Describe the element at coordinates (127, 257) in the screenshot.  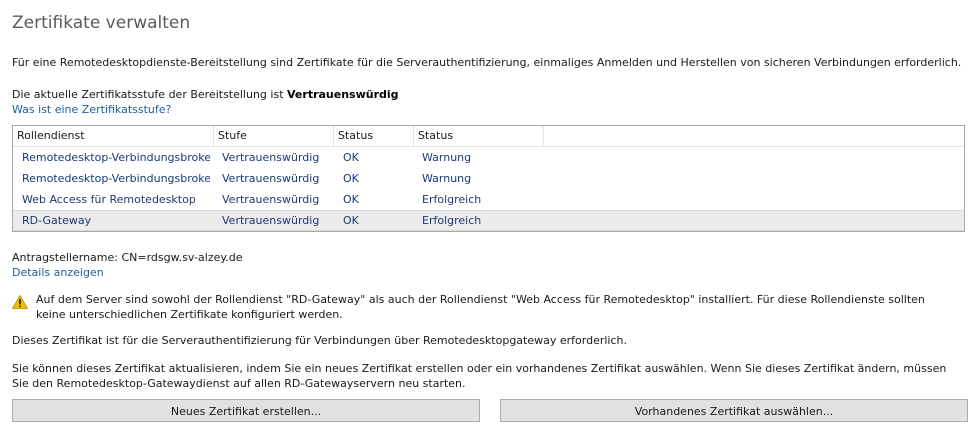
I see `applicant-name: Antragstellername: CN=rdsgw.sv-alzey.de` at that location.